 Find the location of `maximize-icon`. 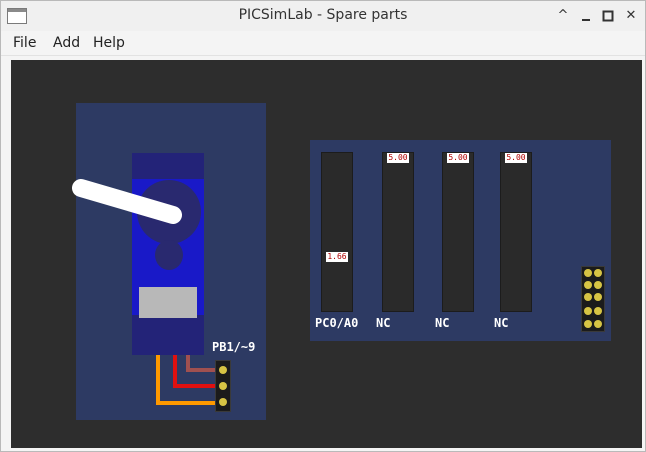

maximize-icon is located at coordinates (608, 16).